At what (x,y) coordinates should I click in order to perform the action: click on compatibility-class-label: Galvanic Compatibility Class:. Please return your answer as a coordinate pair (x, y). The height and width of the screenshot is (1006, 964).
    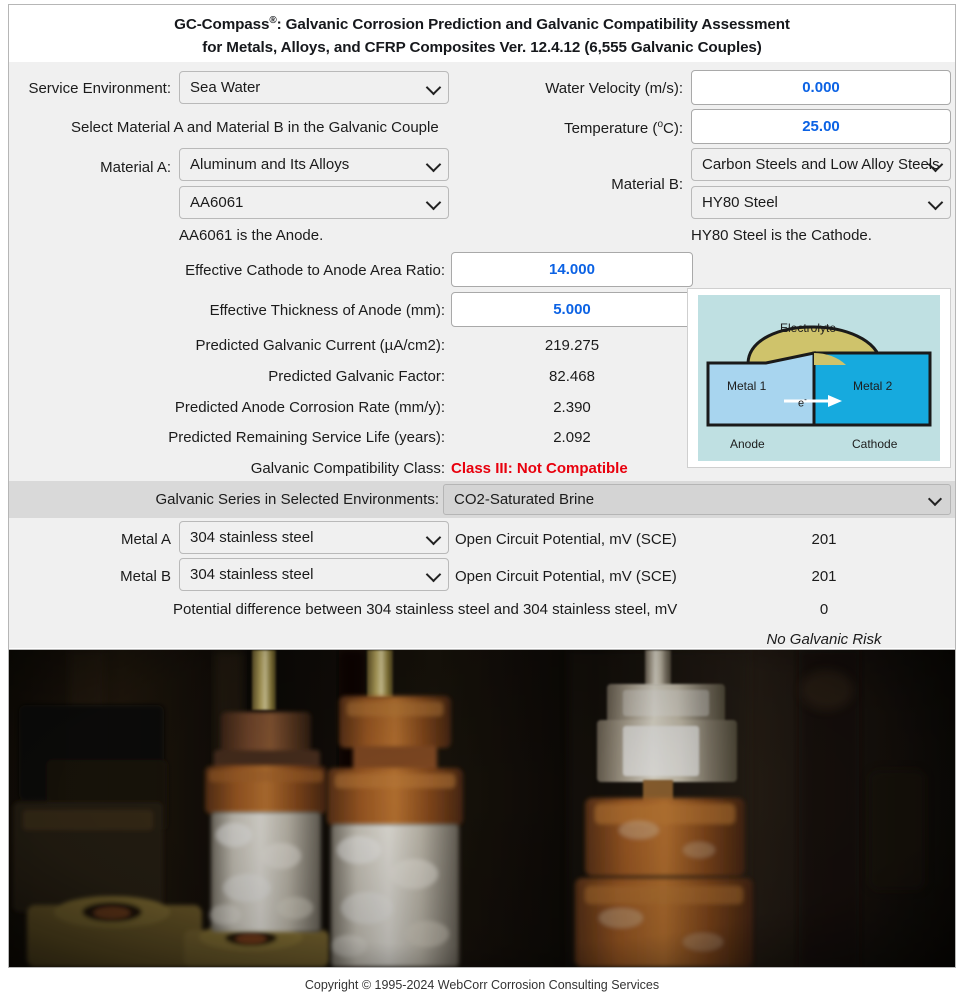
    Looking at the image, I should click on (347, 468).